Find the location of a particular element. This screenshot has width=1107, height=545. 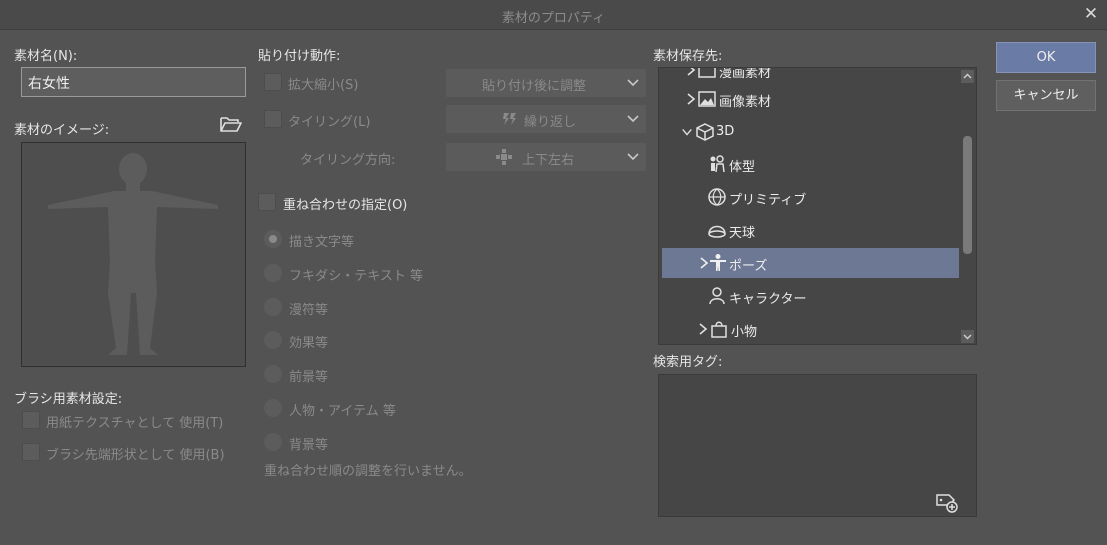

material-preview is located at coordinates (133, 254).